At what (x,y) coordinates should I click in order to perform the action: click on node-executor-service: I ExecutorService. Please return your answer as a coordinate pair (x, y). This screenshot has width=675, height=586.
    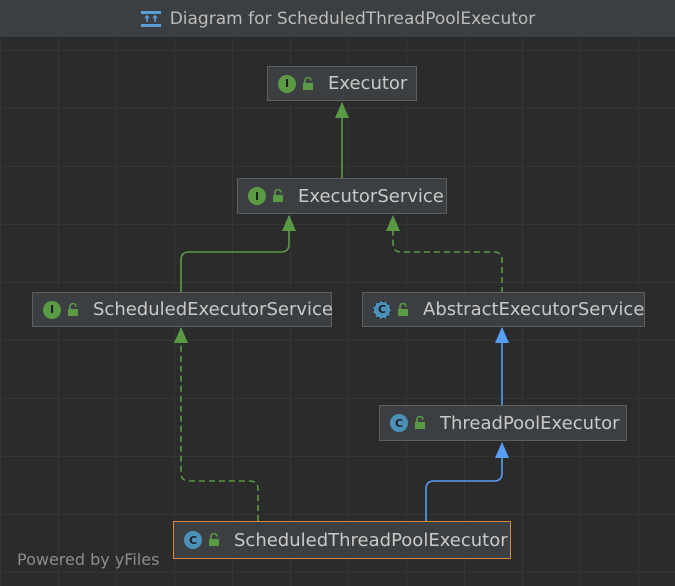
    Looking at the image, I should click on (342, 196).